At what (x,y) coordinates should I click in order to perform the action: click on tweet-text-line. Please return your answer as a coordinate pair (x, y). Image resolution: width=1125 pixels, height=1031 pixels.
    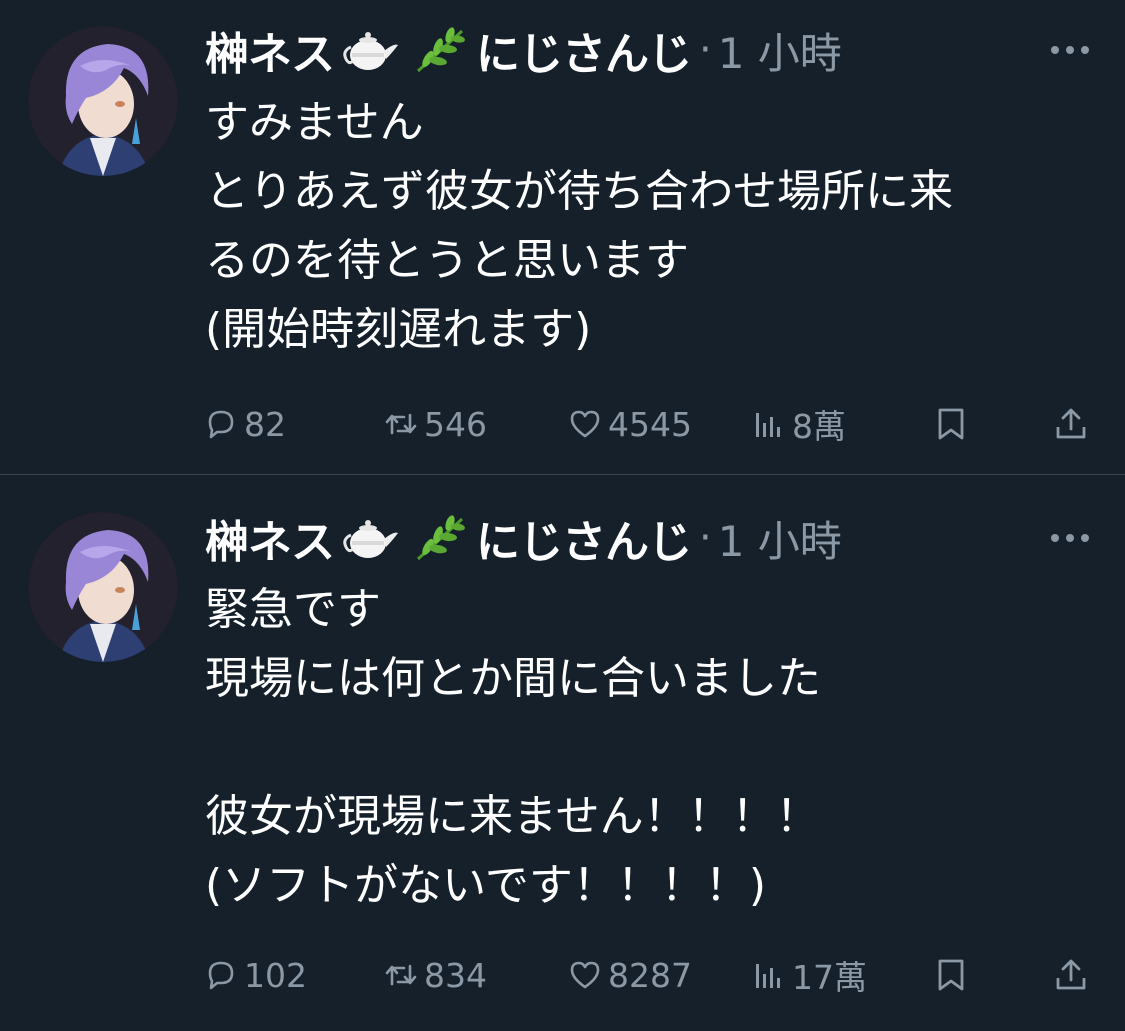
    Looking at the image, I should click on (655, 747).